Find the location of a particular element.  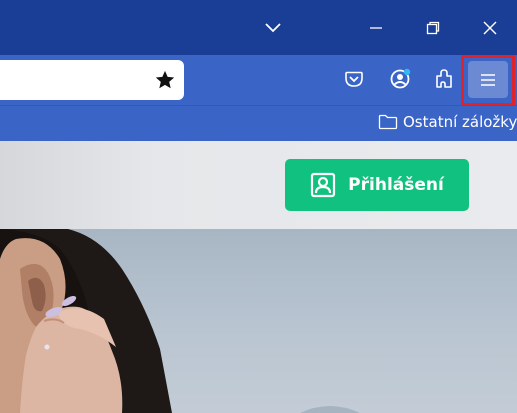

minimize-icon is located at coordinates (376, 27).